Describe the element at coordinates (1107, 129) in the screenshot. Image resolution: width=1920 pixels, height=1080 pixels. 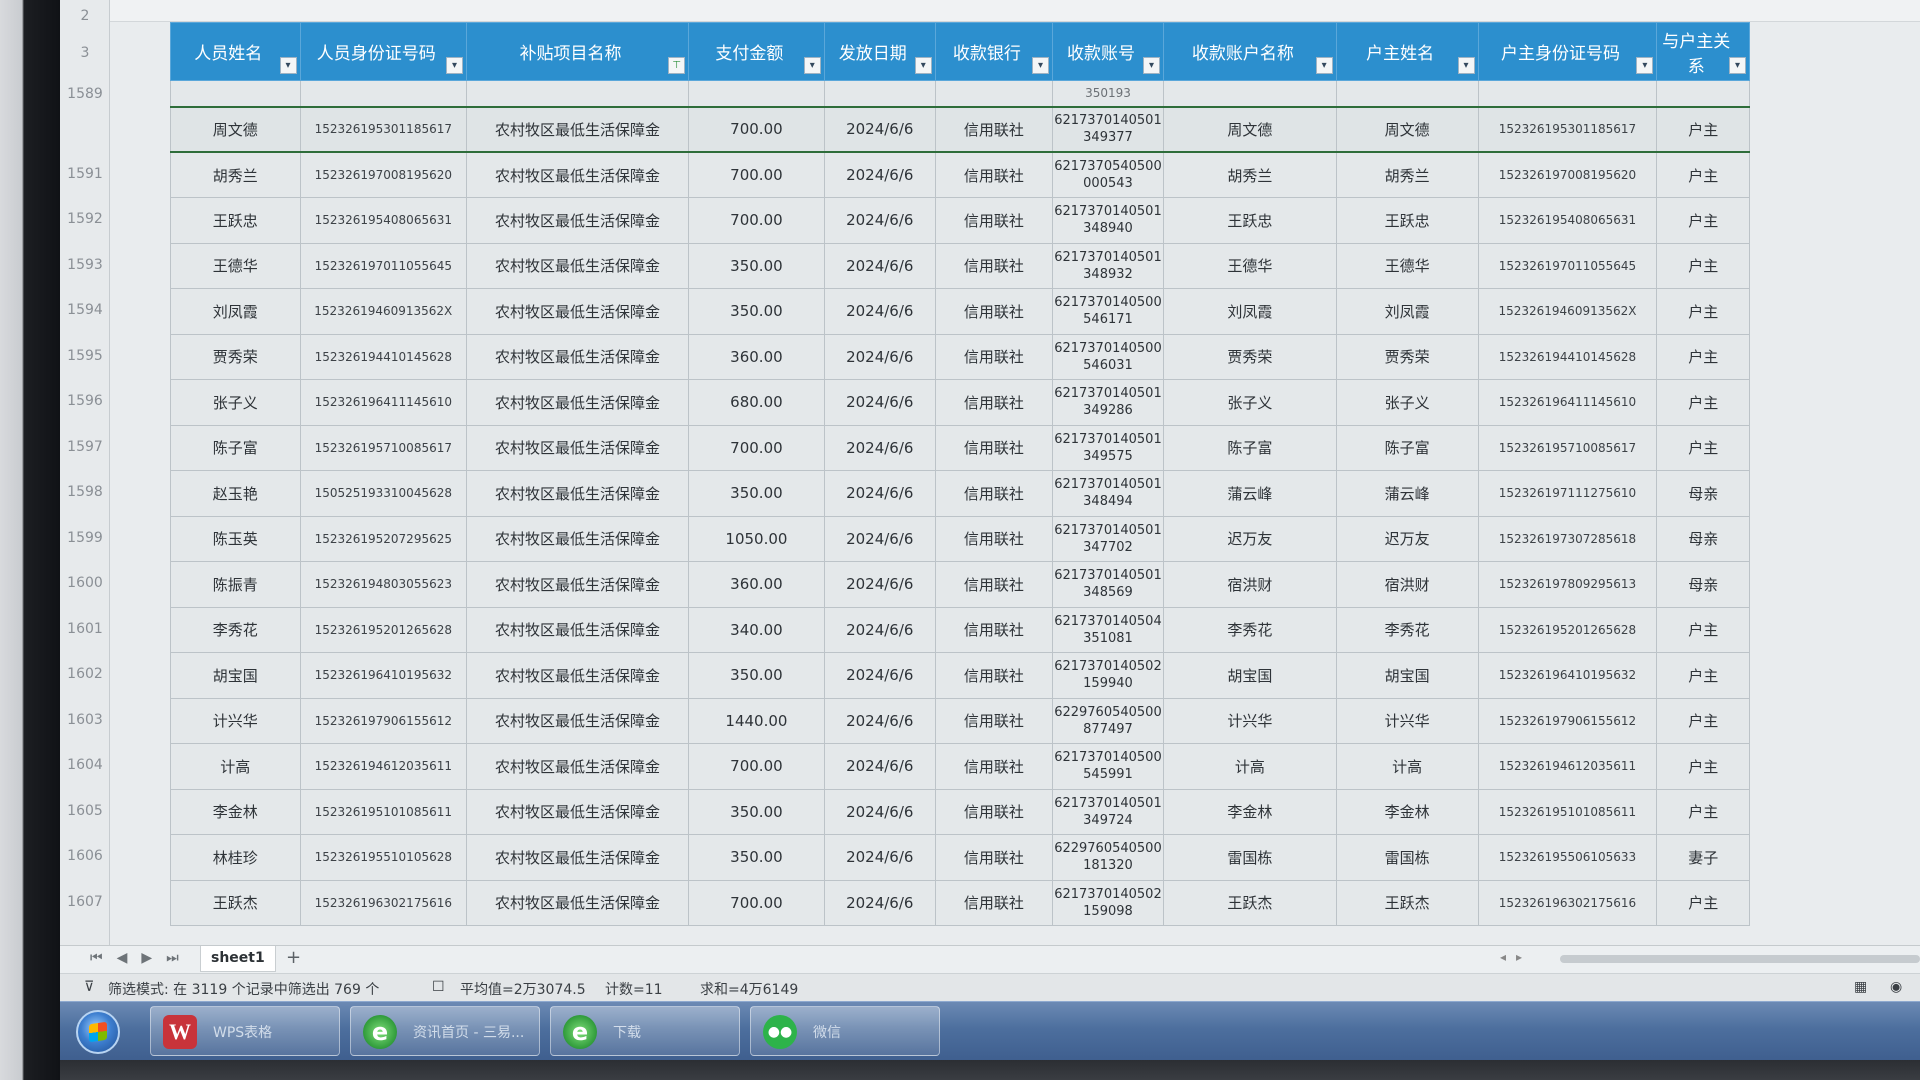
I see `table-cell: 6217370140501 349377` at that location.